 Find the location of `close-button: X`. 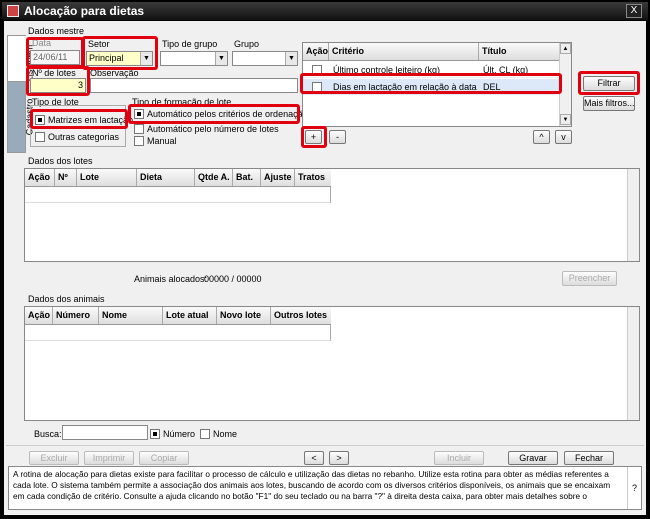

close-button: X is located at coordinates (634, 11).